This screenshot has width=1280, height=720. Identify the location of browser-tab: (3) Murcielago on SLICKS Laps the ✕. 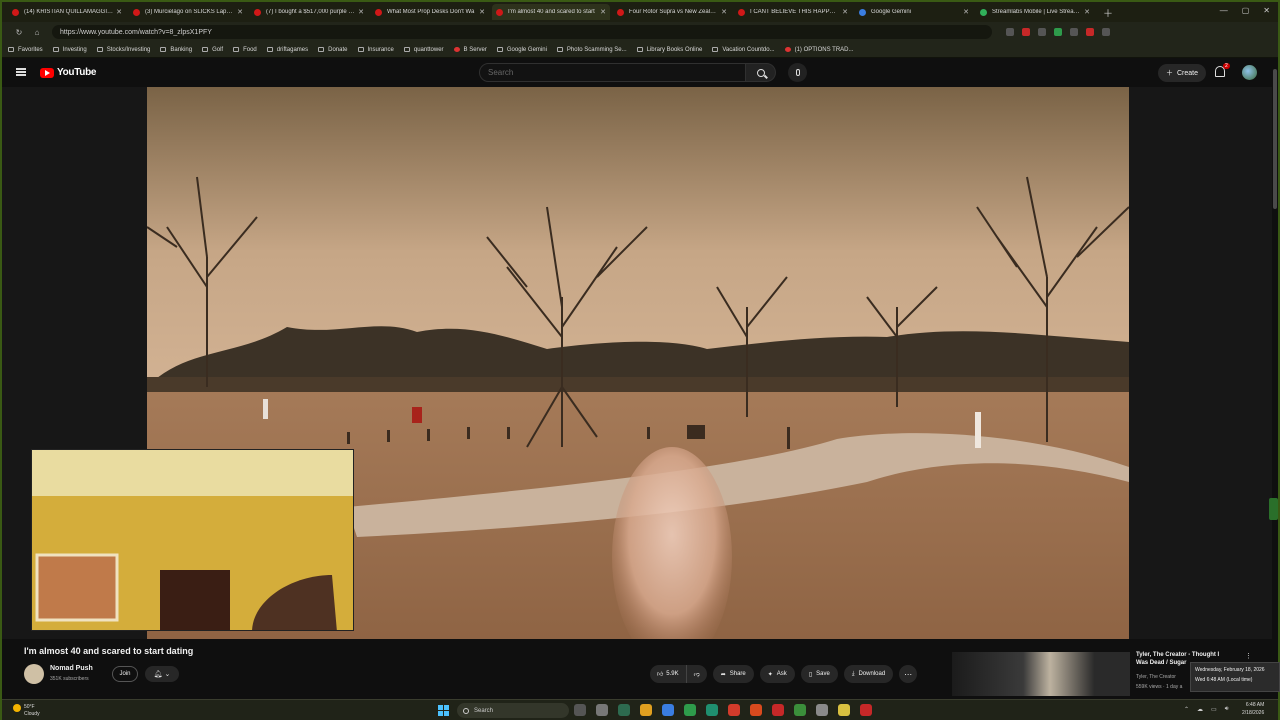
(188, 12).